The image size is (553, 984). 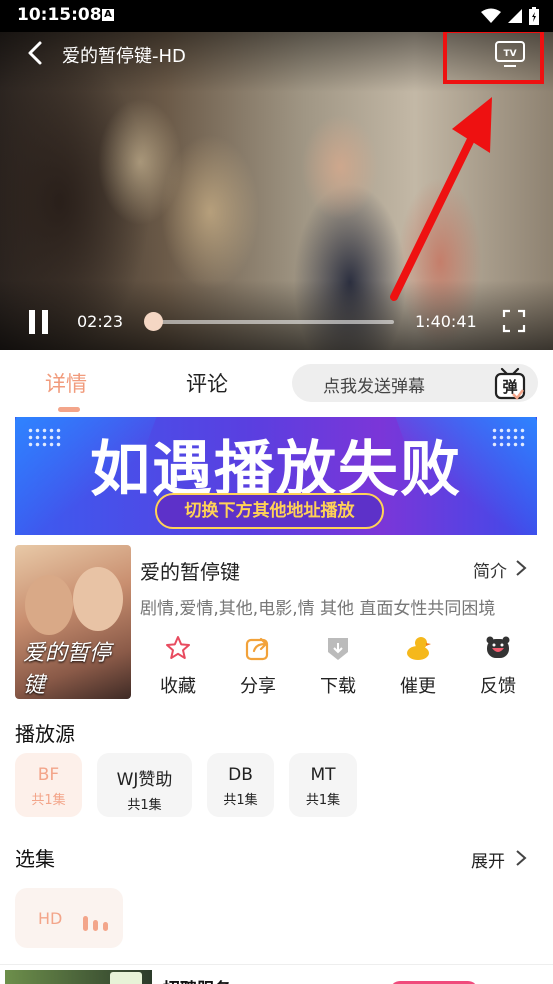 What do you see at coordinates (39, 322) in the screenshot?
I see `pause-icon` at bounding box center [39, 322].